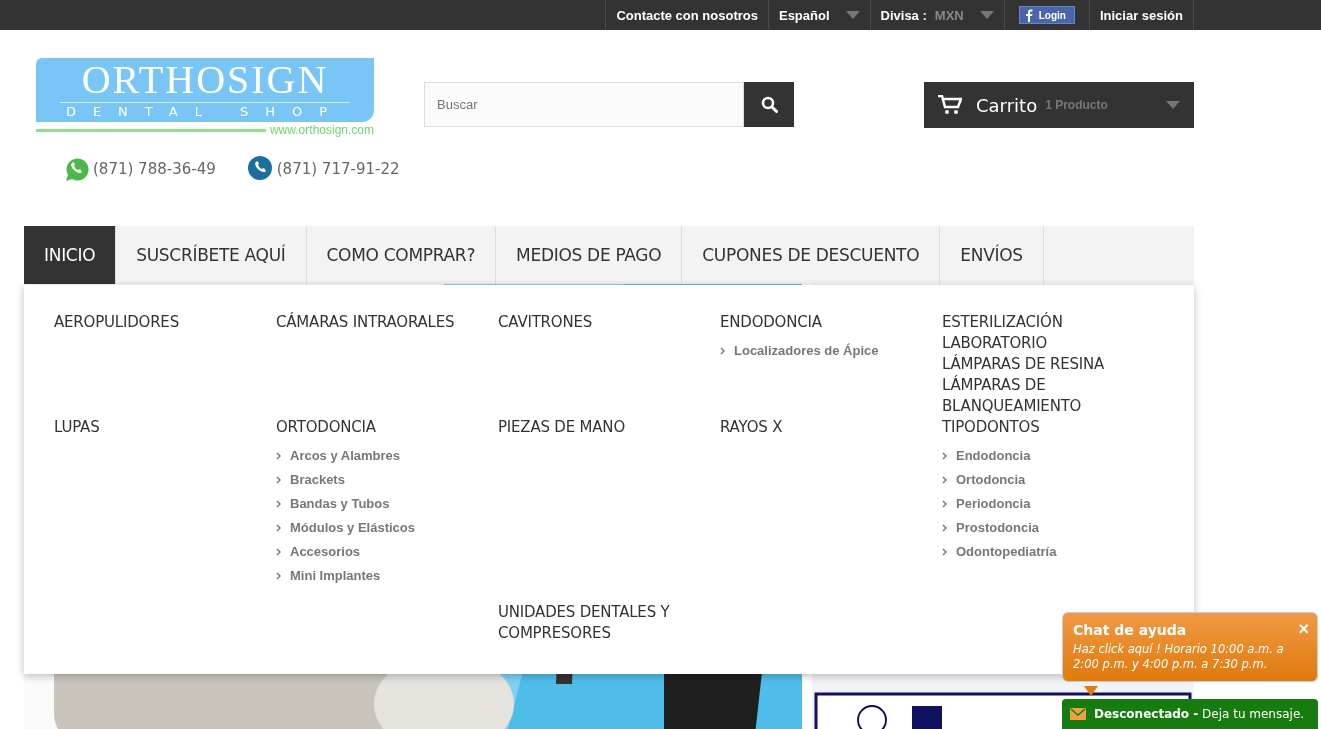 The image size is (1321, 729). I want to click on bubble-tail-icon, so click(1091, 691).